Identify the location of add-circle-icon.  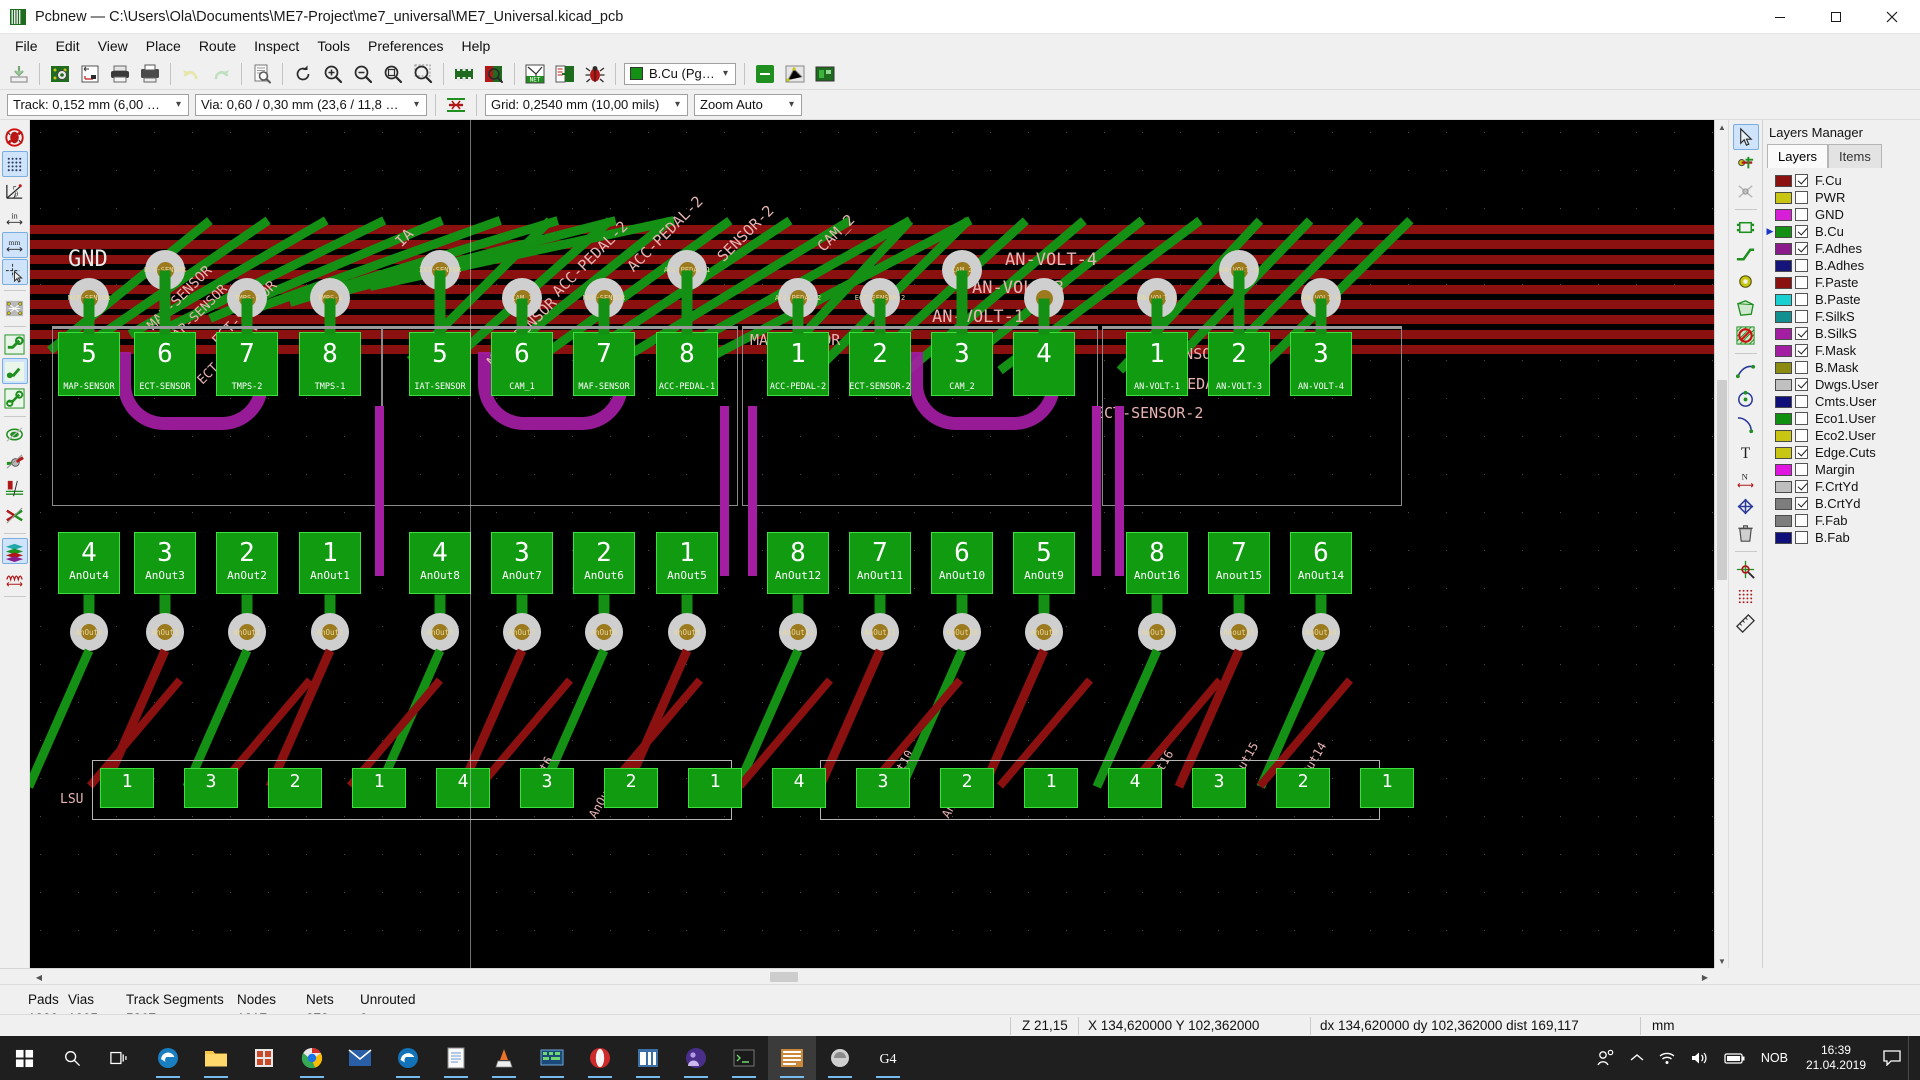
(1746, 398).